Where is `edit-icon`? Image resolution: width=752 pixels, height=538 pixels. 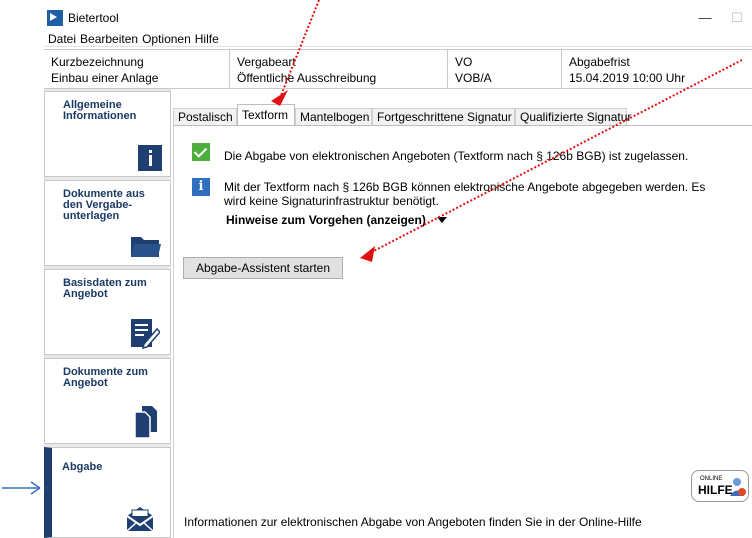
edit-icon is located at coordinates (145, 334).